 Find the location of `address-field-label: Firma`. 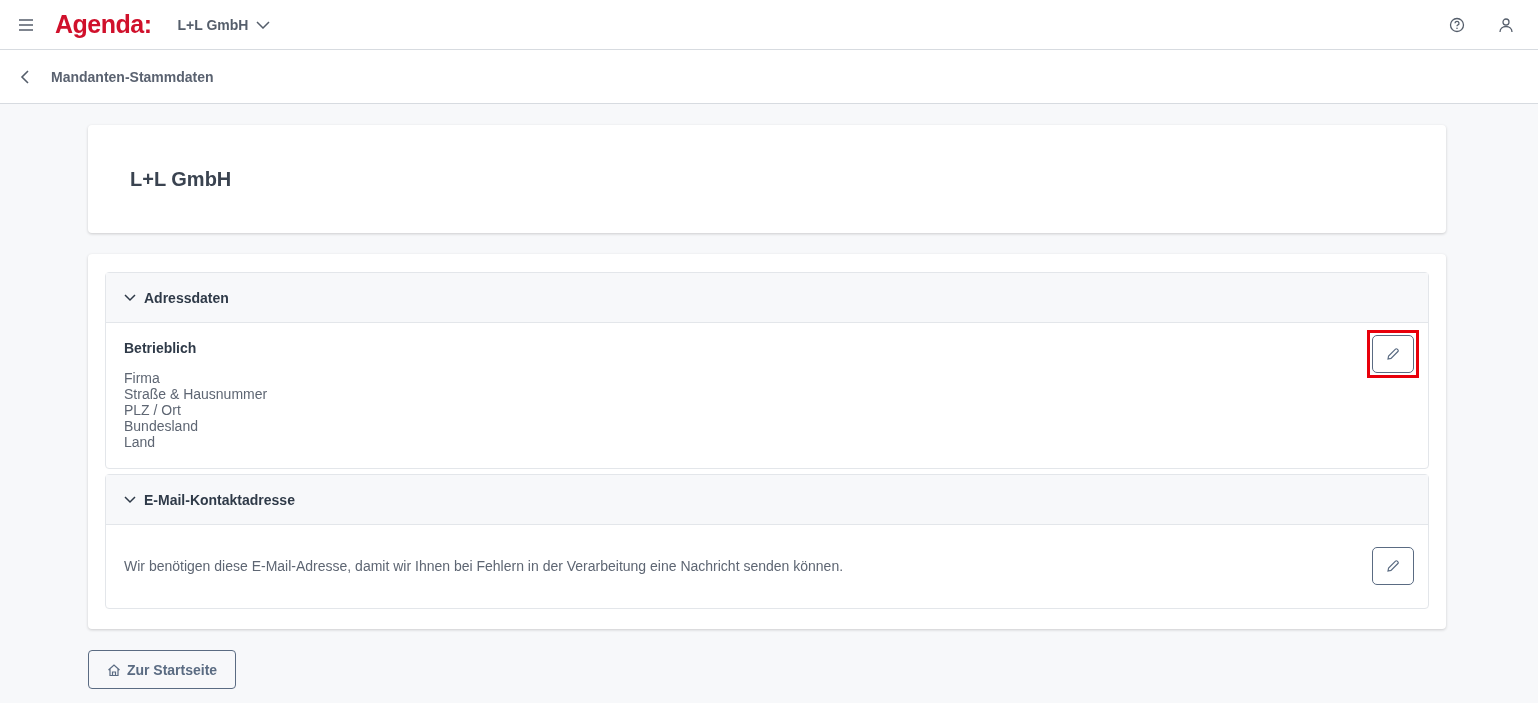

address-field-label: Firma is located at coordinates (142, 378).